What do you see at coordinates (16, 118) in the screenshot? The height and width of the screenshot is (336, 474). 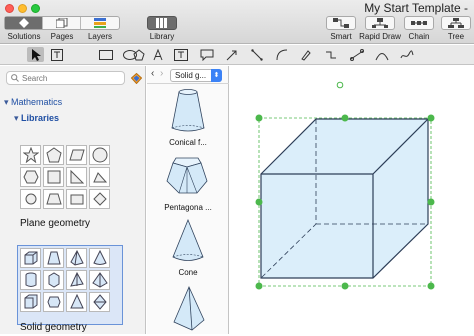 I see `disclosure-triangle-icon: ▾` at bounding box center [16, 118].